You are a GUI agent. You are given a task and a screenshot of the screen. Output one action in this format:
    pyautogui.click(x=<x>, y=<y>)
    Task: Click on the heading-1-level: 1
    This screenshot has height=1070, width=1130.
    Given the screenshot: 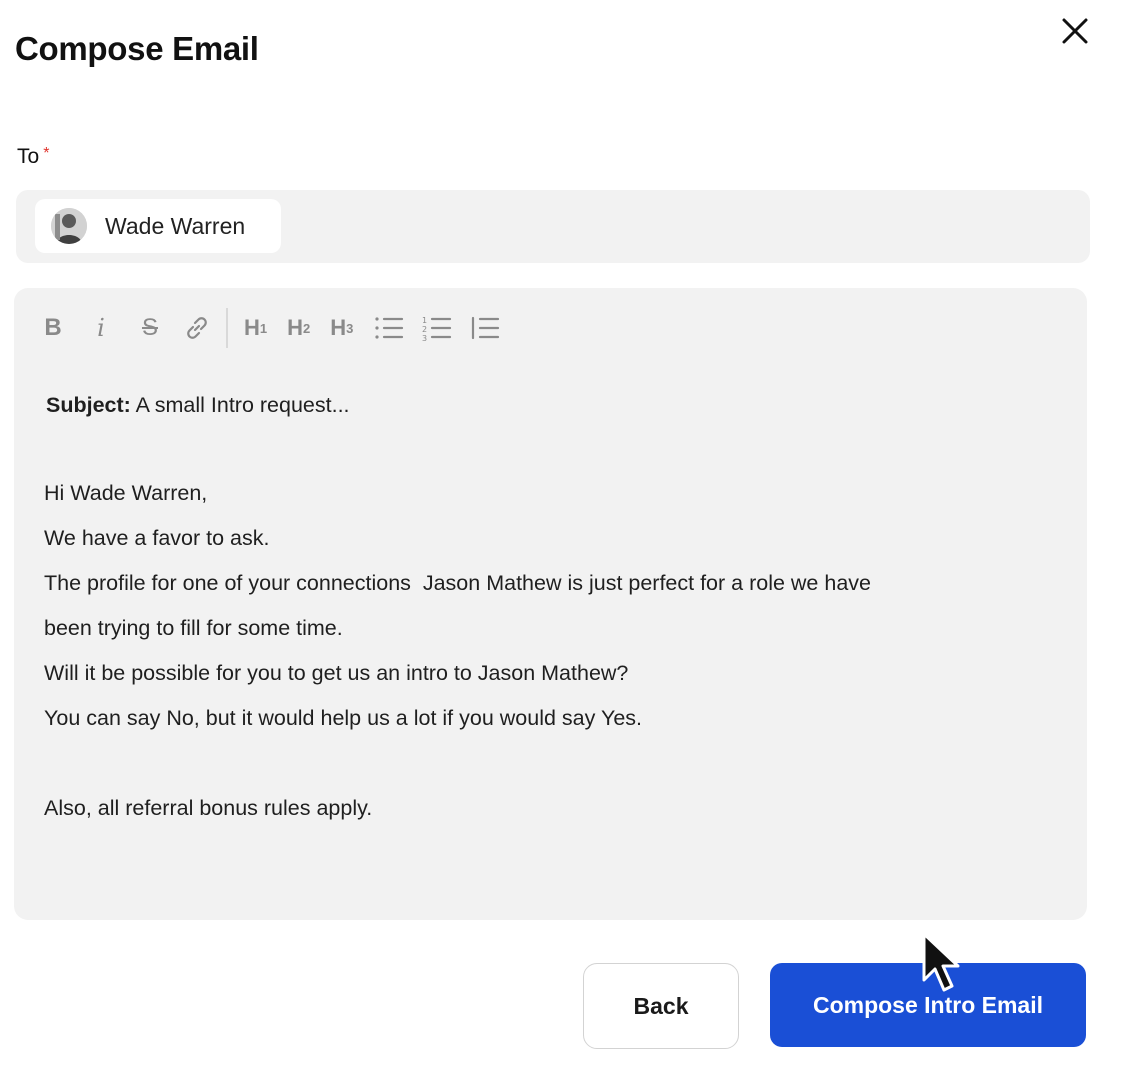 What is the action you would take?
    pyautogui.click(x=263, y=328)
    